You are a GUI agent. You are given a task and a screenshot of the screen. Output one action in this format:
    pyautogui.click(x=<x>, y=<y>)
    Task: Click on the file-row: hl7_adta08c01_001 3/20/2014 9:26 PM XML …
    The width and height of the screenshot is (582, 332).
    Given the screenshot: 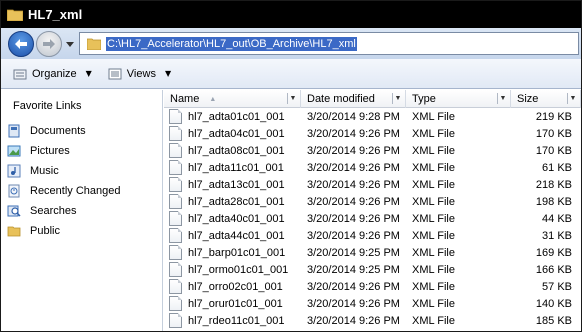 What is the action you would take?
    pyautogui.click(x=372, y=150)
    